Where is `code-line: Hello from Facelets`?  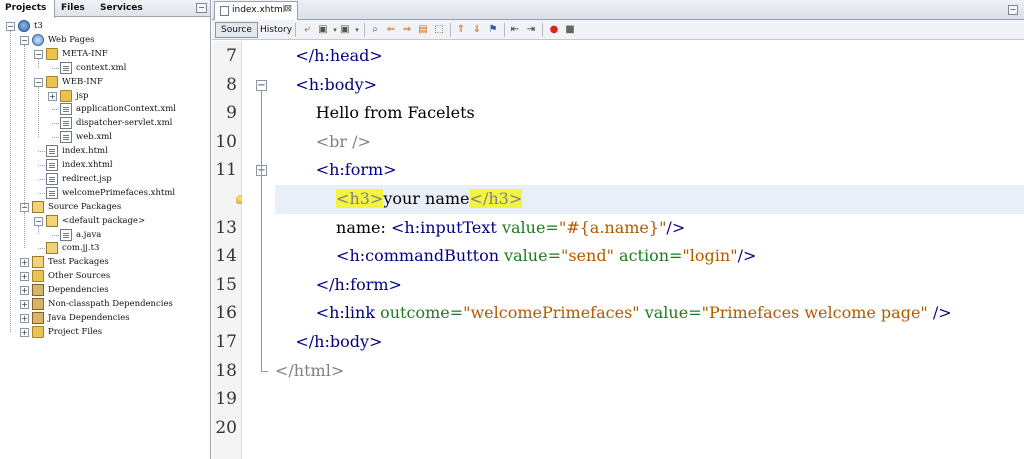 code-line: Hello from Facelets is located at coordinates (649, 113).